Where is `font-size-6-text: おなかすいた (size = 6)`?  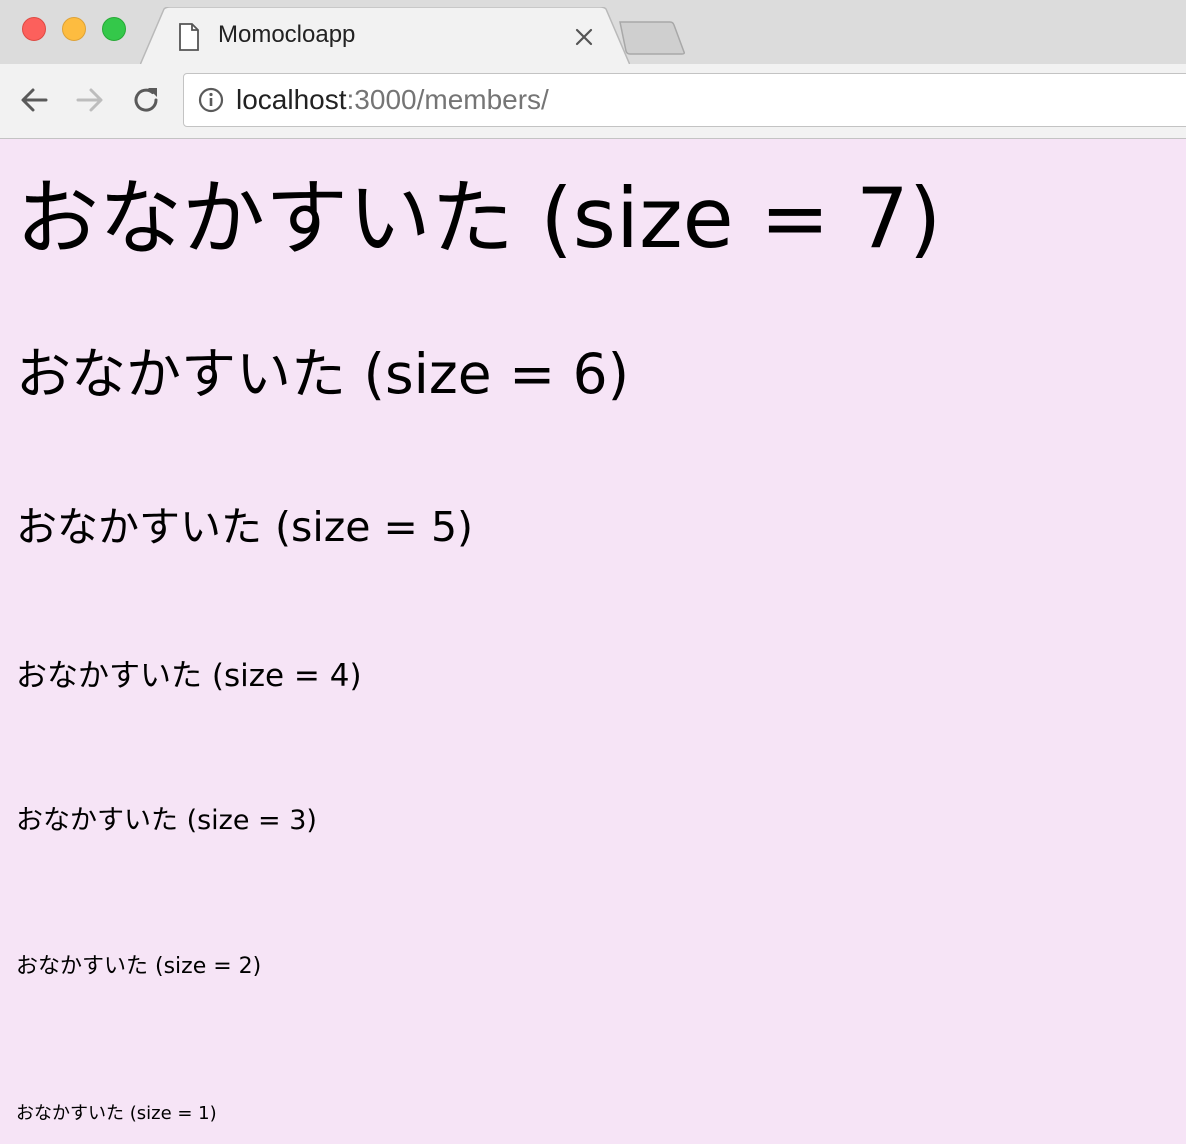
font-size-6-text: おなかすいた (size = 6) is located at coordinates (323, 374).